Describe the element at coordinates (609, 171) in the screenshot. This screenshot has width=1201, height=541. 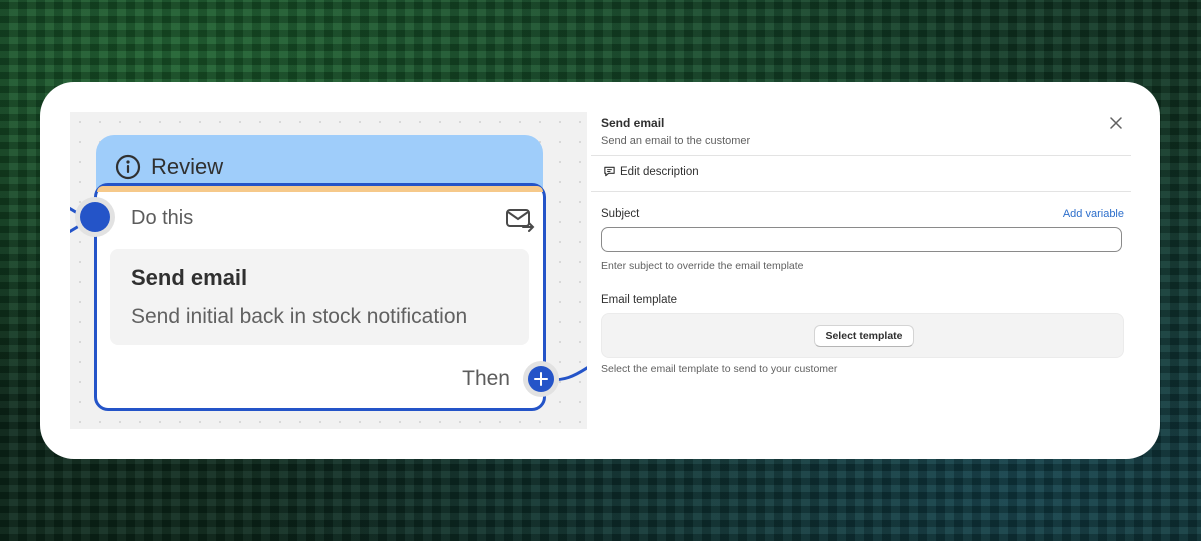
I see `comment-icon` at that location.